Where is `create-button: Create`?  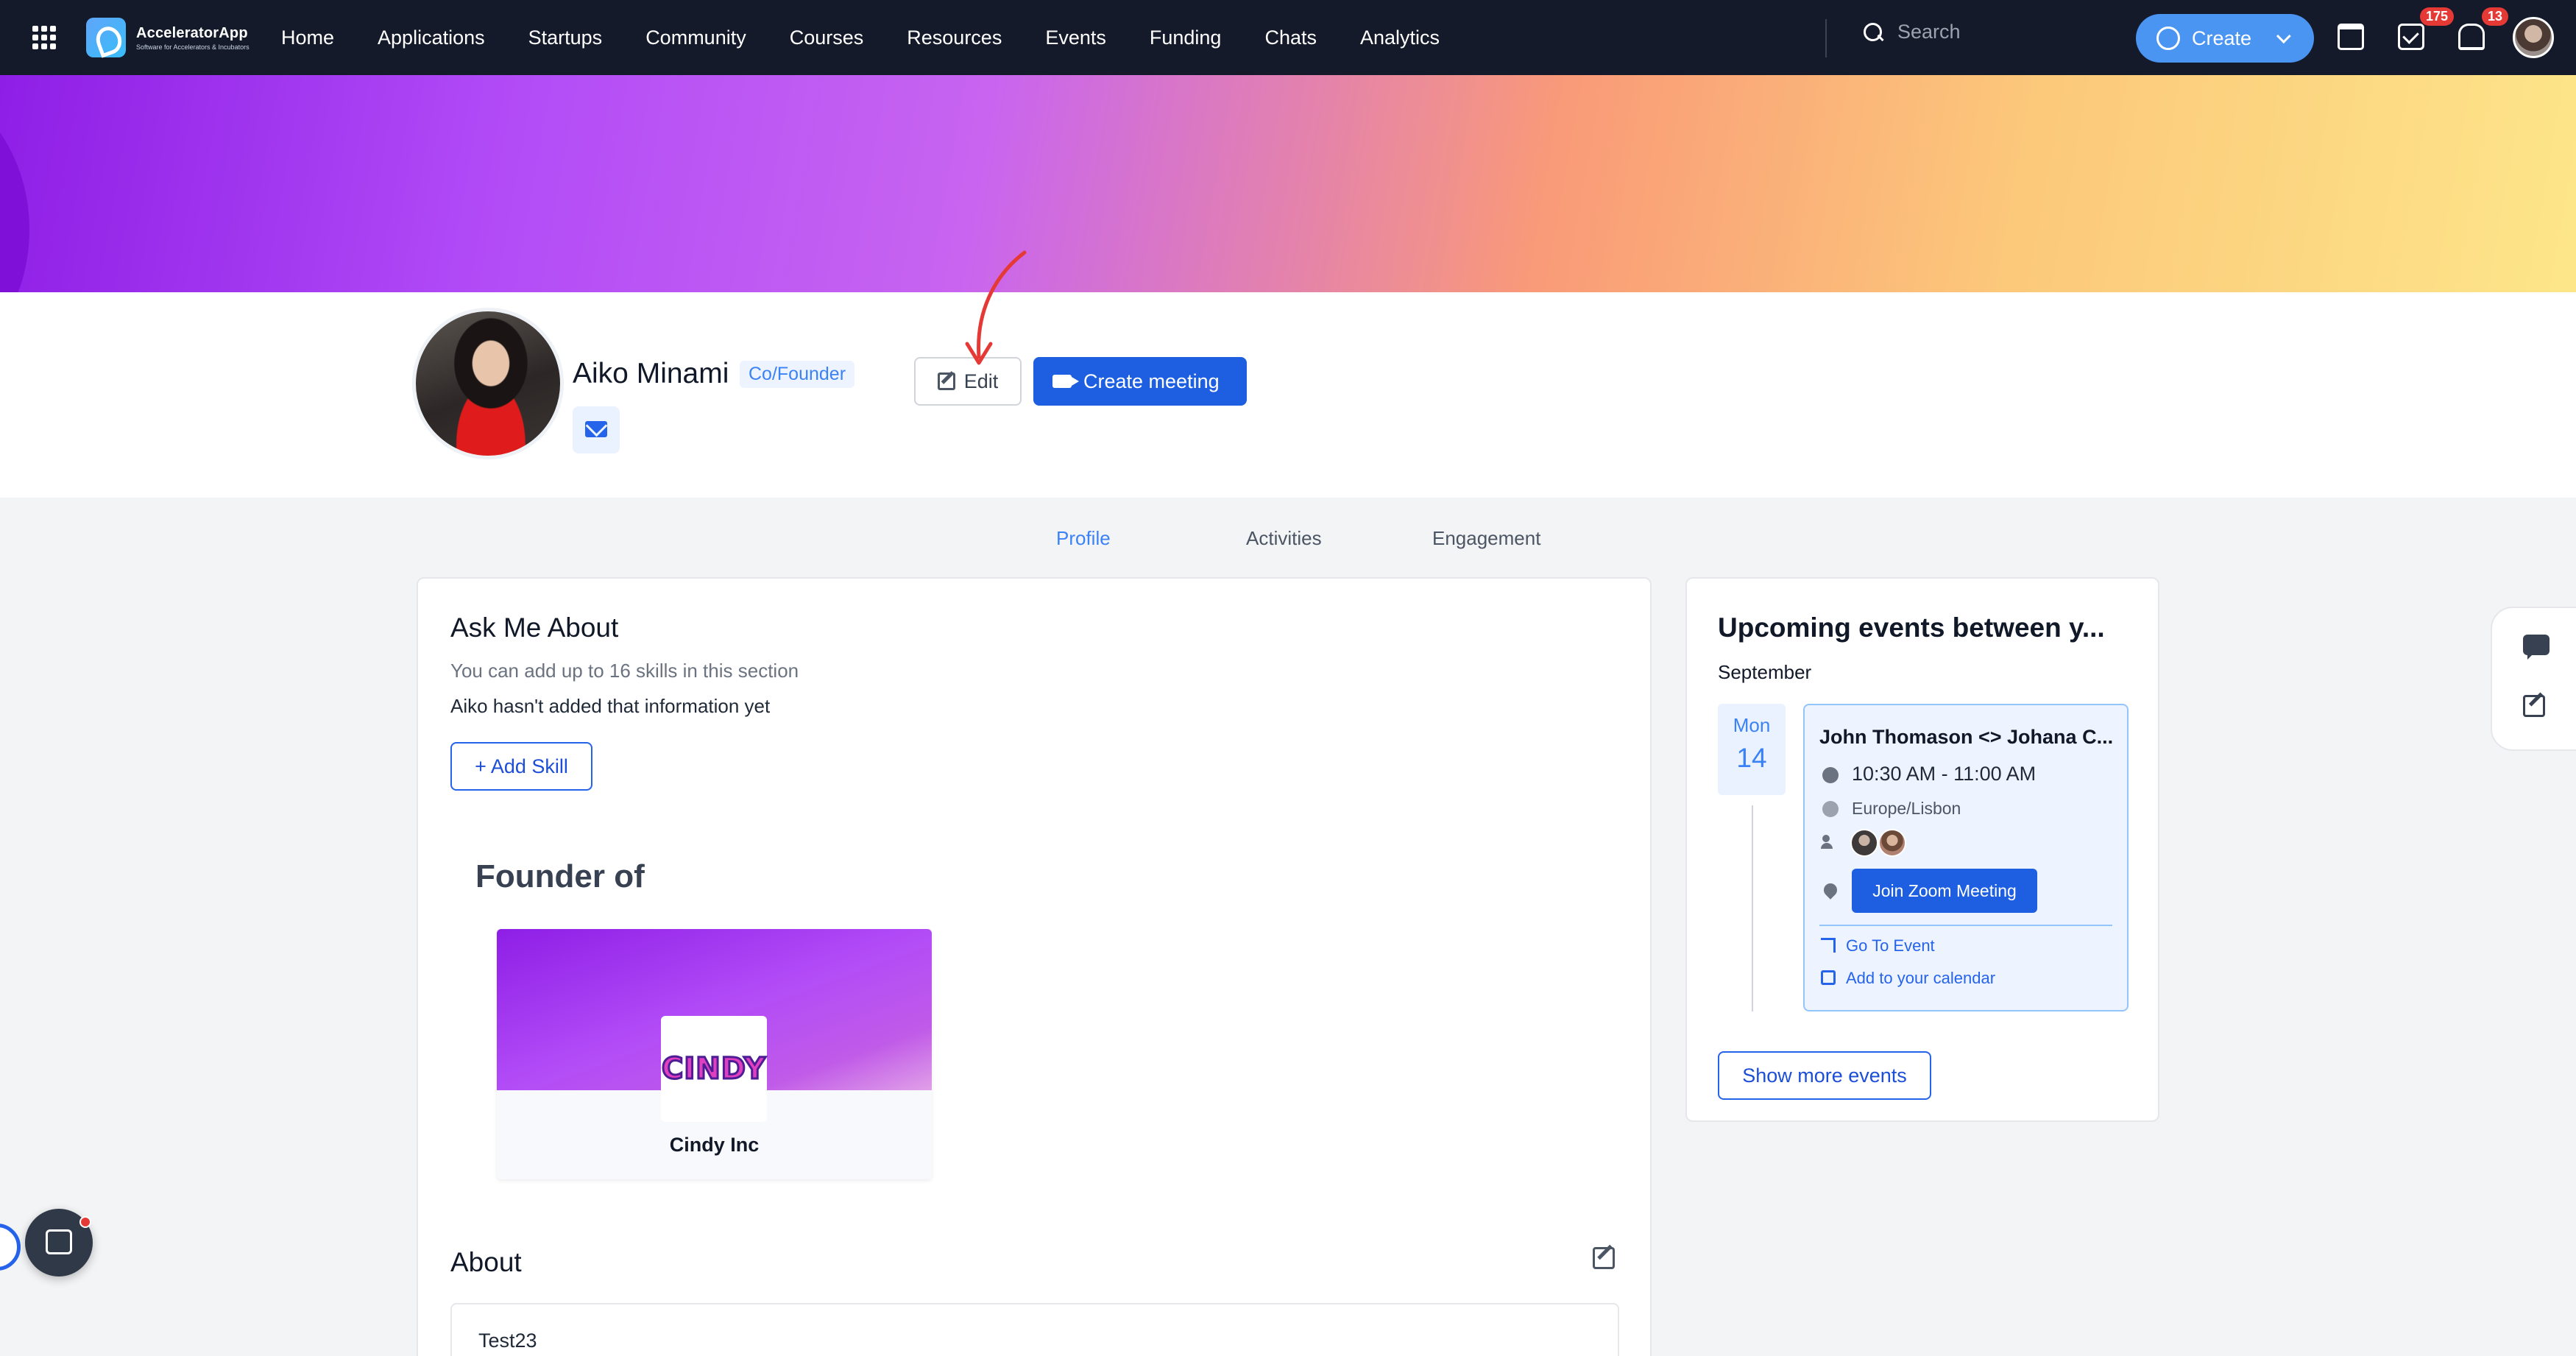 create-button: Create is located at coordinates (2225, 38).